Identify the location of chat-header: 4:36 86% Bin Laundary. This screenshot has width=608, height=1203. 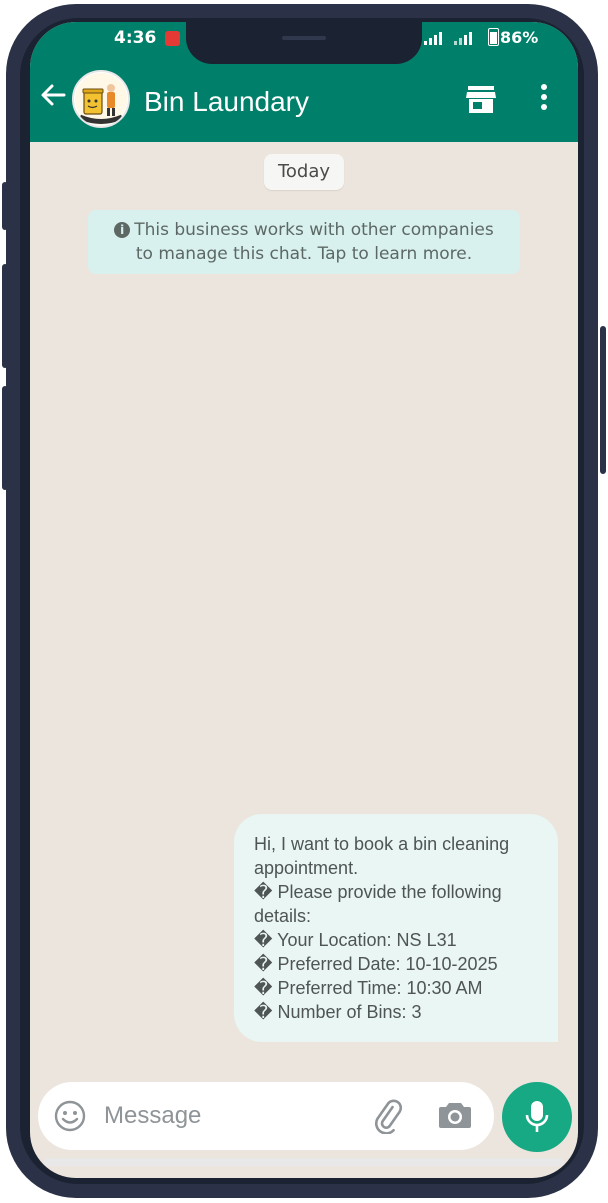
(304, 82).